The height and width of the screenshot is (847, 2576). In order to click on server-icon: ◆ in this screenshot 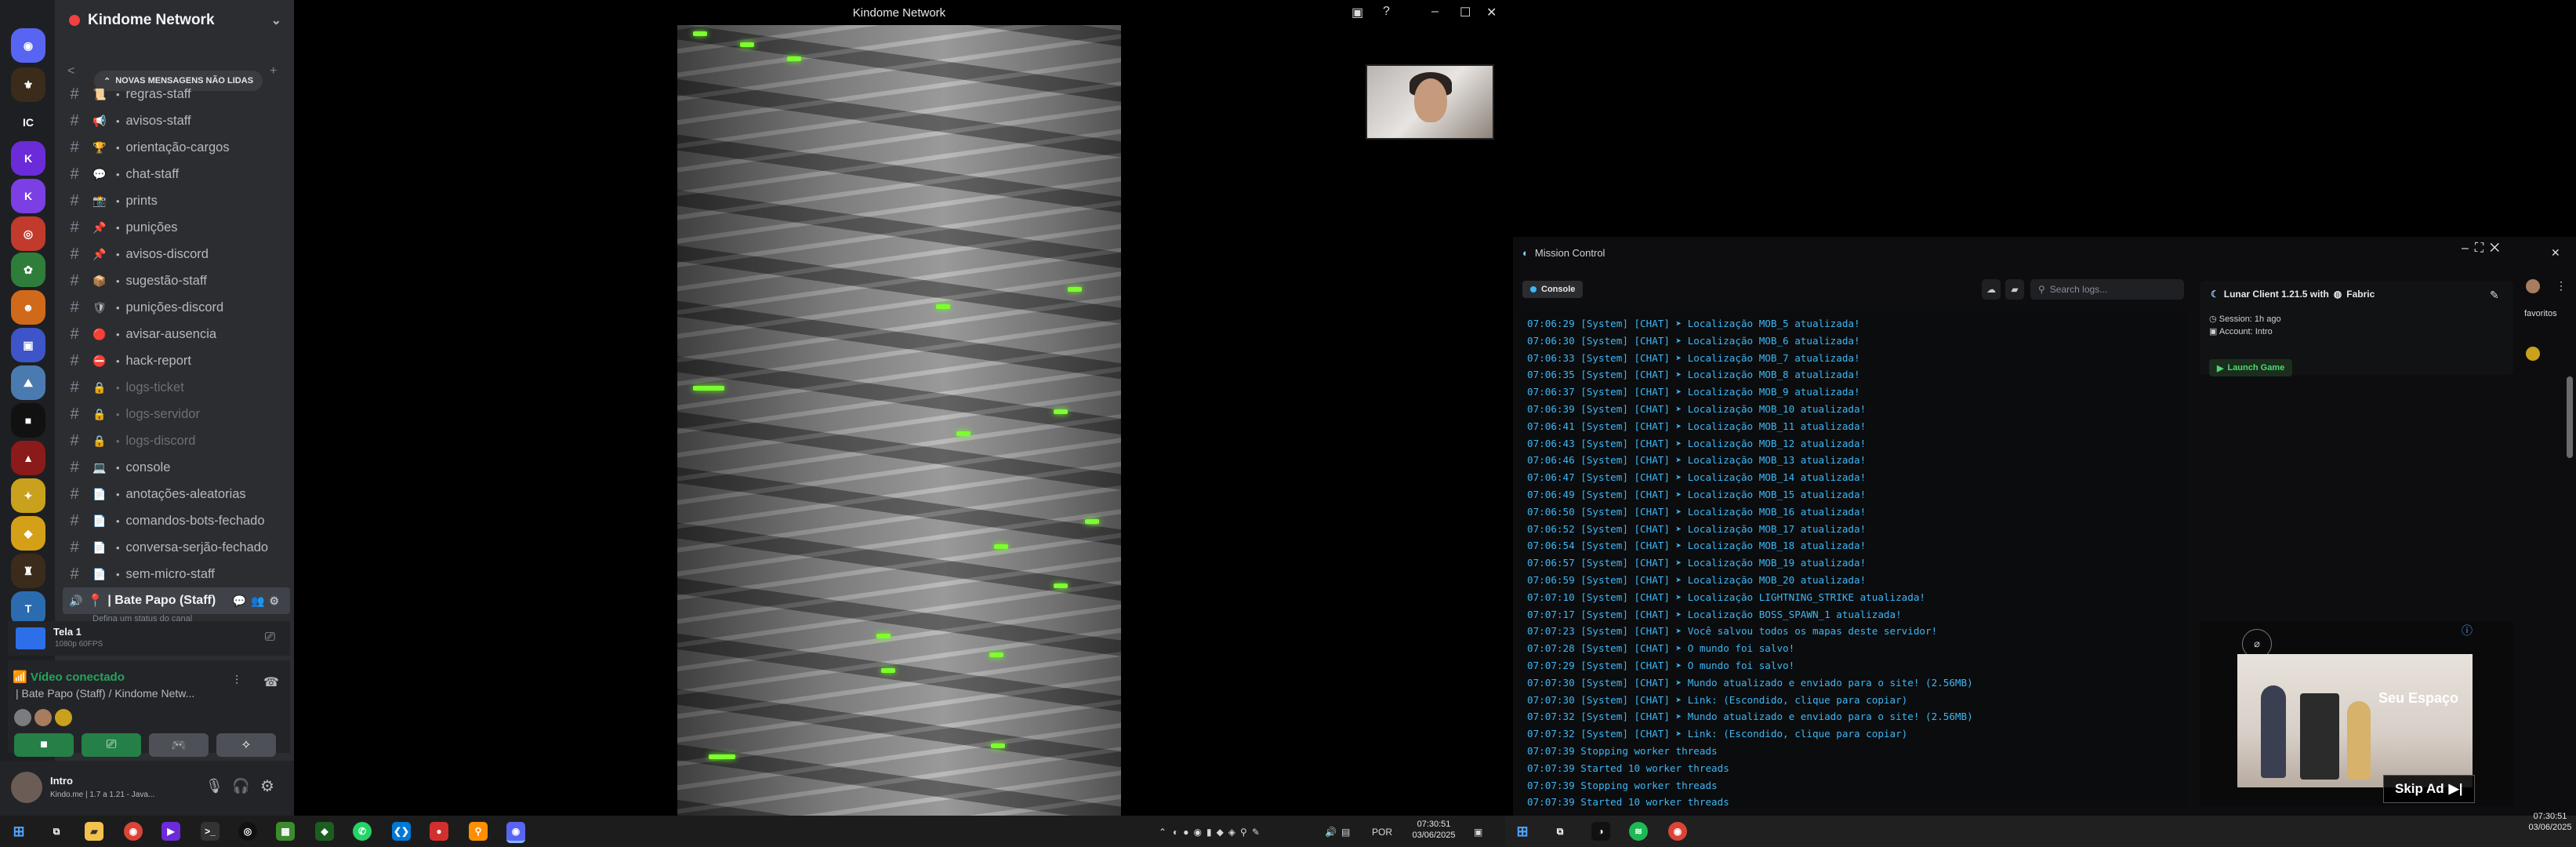, I will do `click(28, 533)`.